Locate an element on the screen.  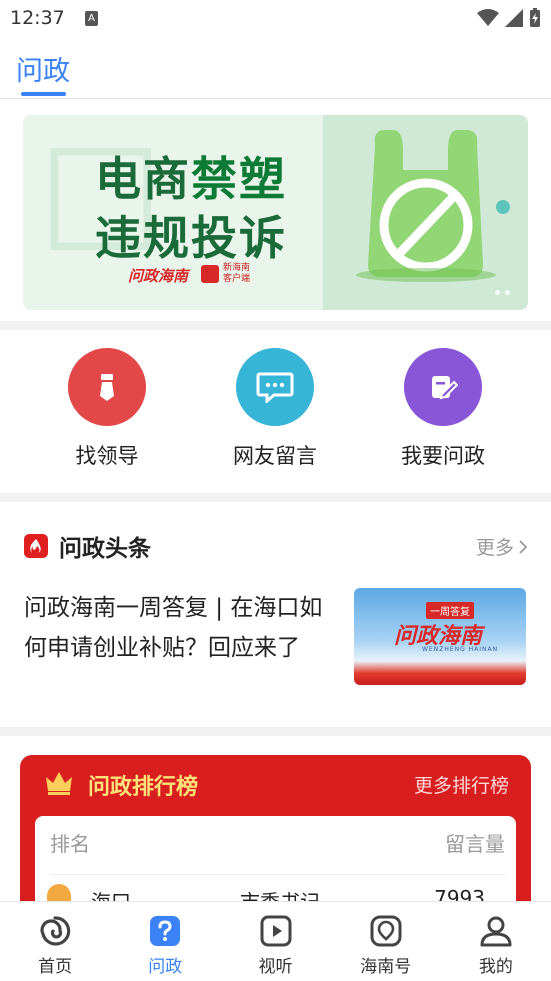
quick-action-label: 网友留言 is located at coordinates (275, 456).